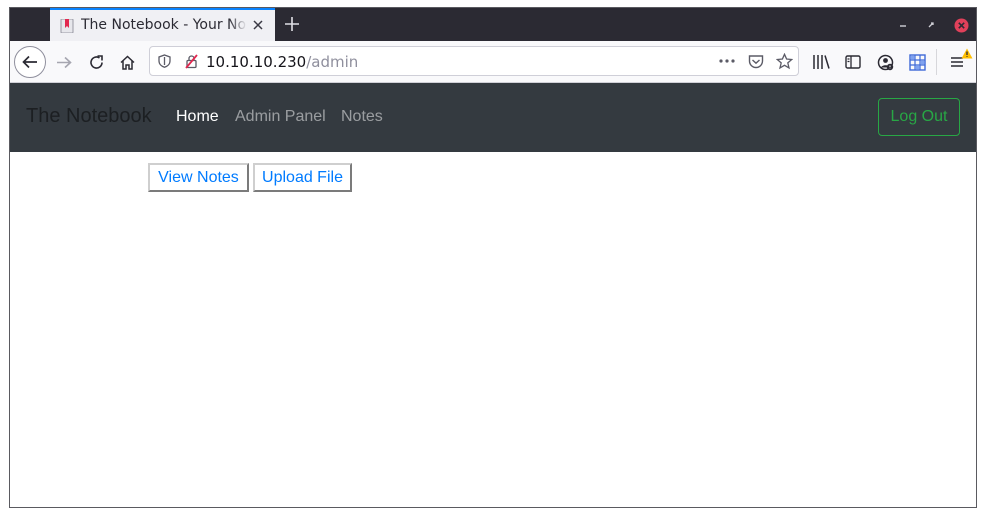  What do you see at coordinates (917, 62) in the screenshot?
I see `grid-icon` at bounding box center [917, 62].